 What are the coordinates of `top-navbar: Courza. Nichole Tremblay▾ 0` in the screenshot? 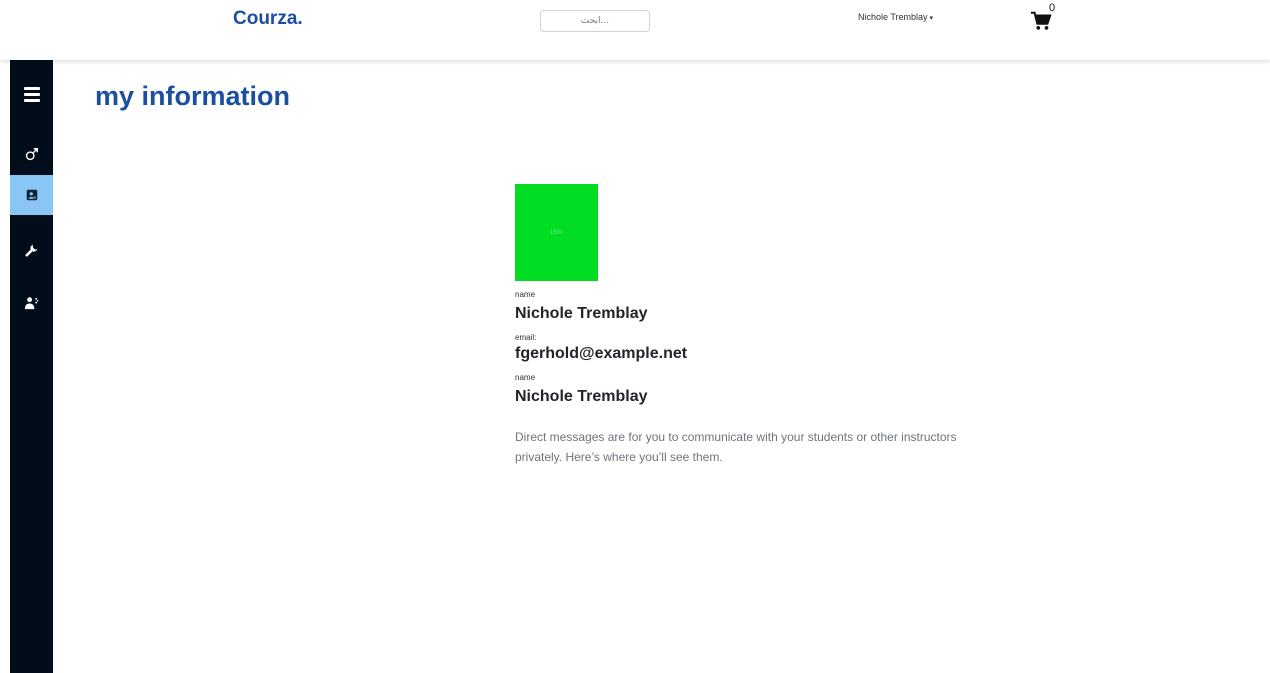 It's located at (635, 30).